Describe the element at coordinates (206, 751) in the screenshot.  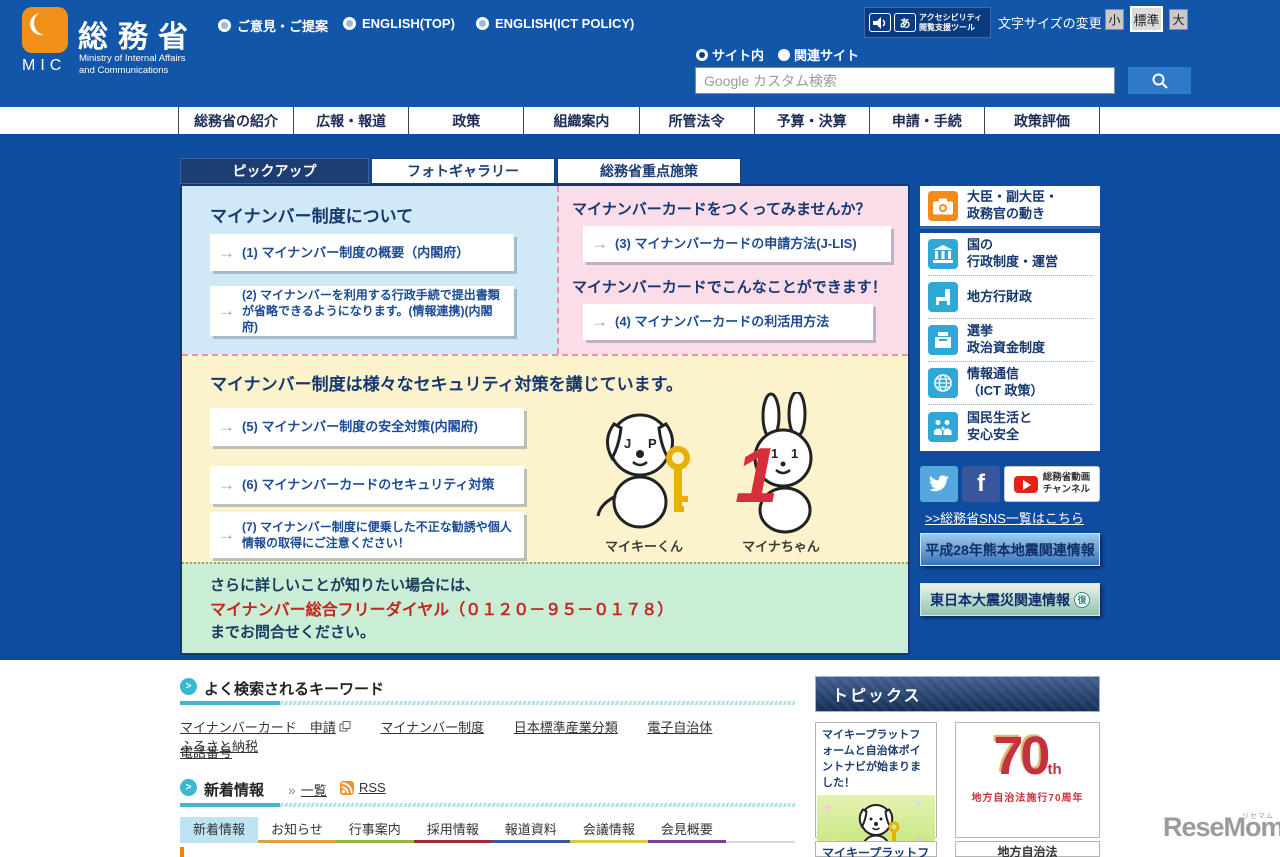
I see `keyword-link-phone-number: 電話番号` at that location.